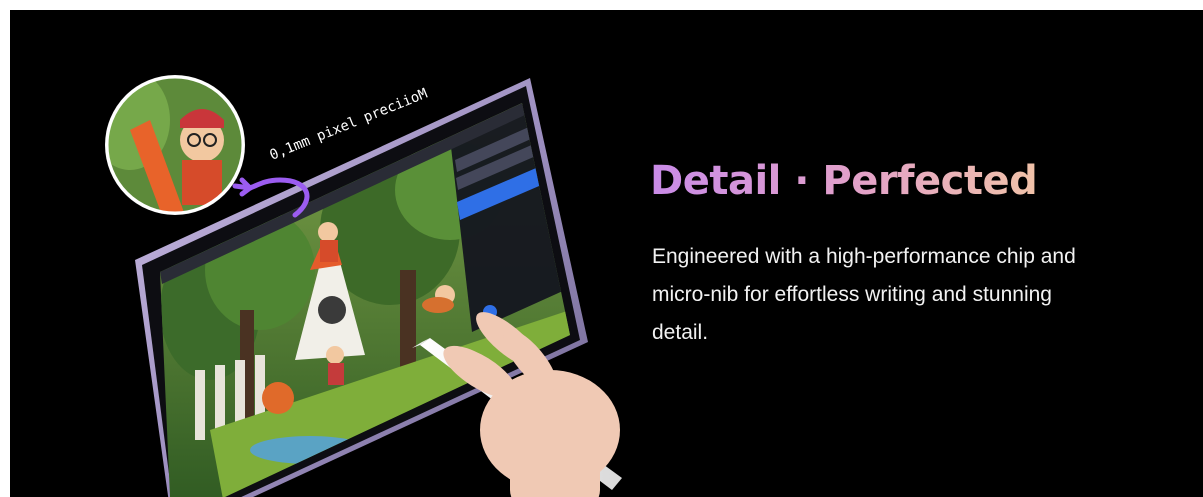 The width and height of the screenshot is (1203, 497). I want to click on zoom-detail-circle, so click(175, 145).